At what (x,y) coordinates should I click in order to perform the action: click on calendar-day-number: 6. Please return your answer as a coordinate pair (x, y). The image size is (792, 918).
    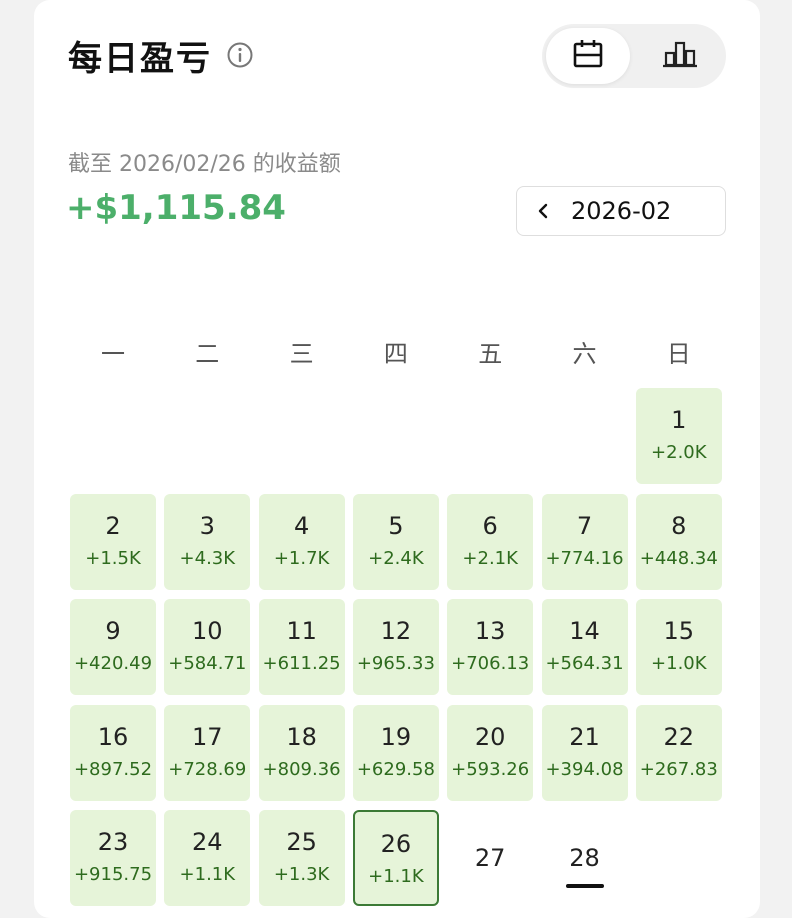
    Looking at the image, I should click on (490, 525).